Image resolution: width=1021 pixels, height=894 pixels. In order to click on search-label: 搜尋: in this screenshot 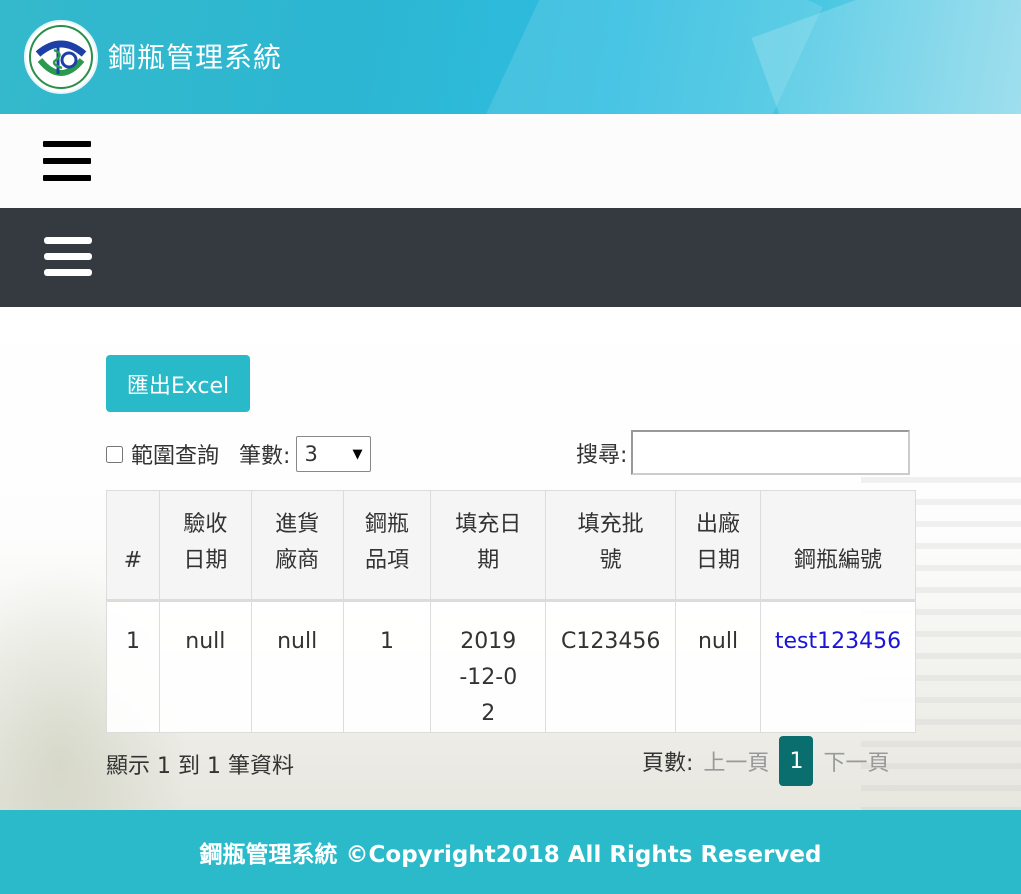, I will do `click(602, 455)`.